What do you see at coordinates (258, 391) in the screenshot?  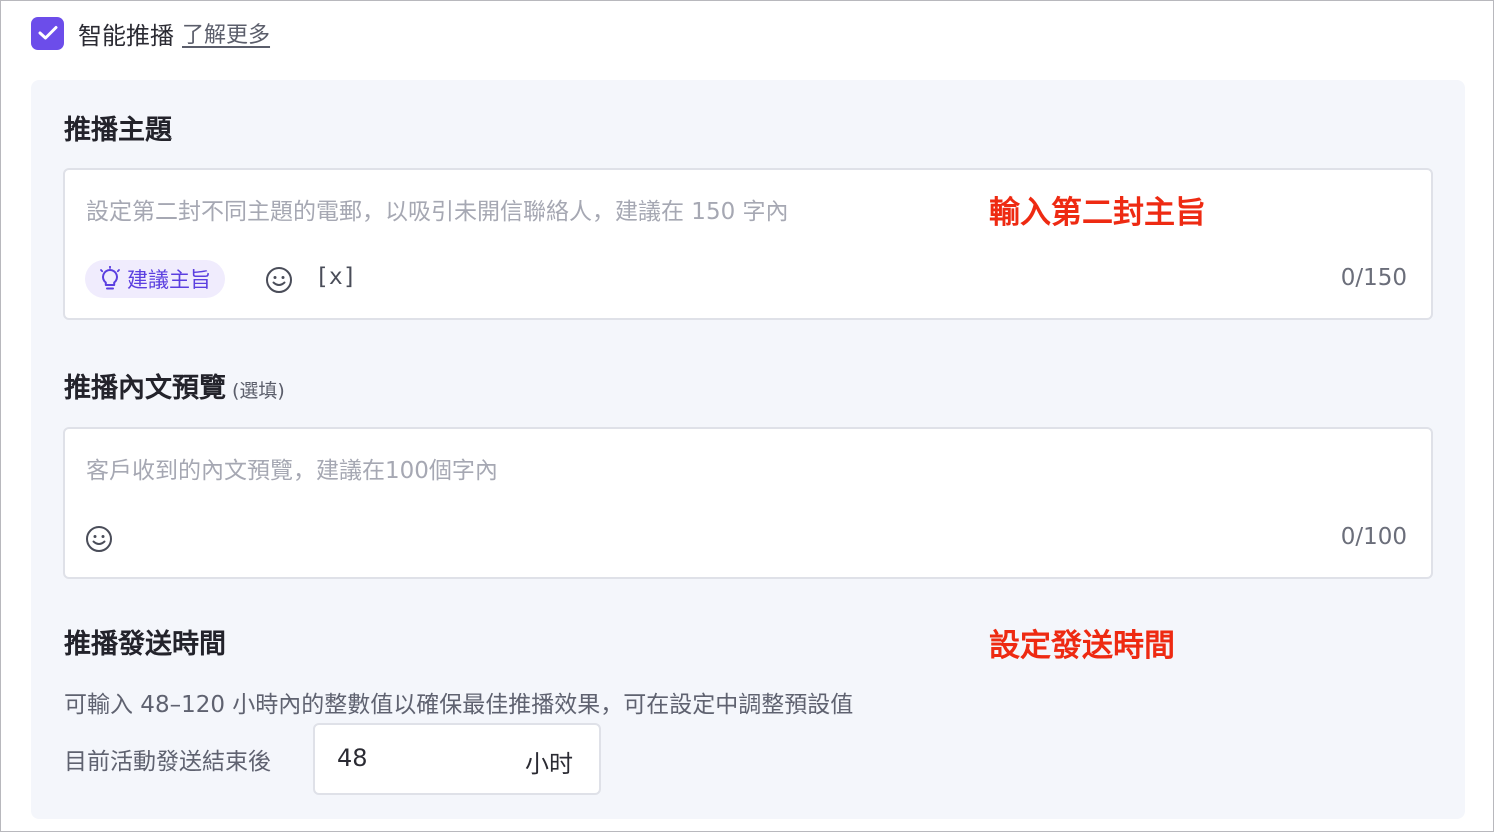 I see `preview-optional-label: (選填)` at bounding box center [258, 391].